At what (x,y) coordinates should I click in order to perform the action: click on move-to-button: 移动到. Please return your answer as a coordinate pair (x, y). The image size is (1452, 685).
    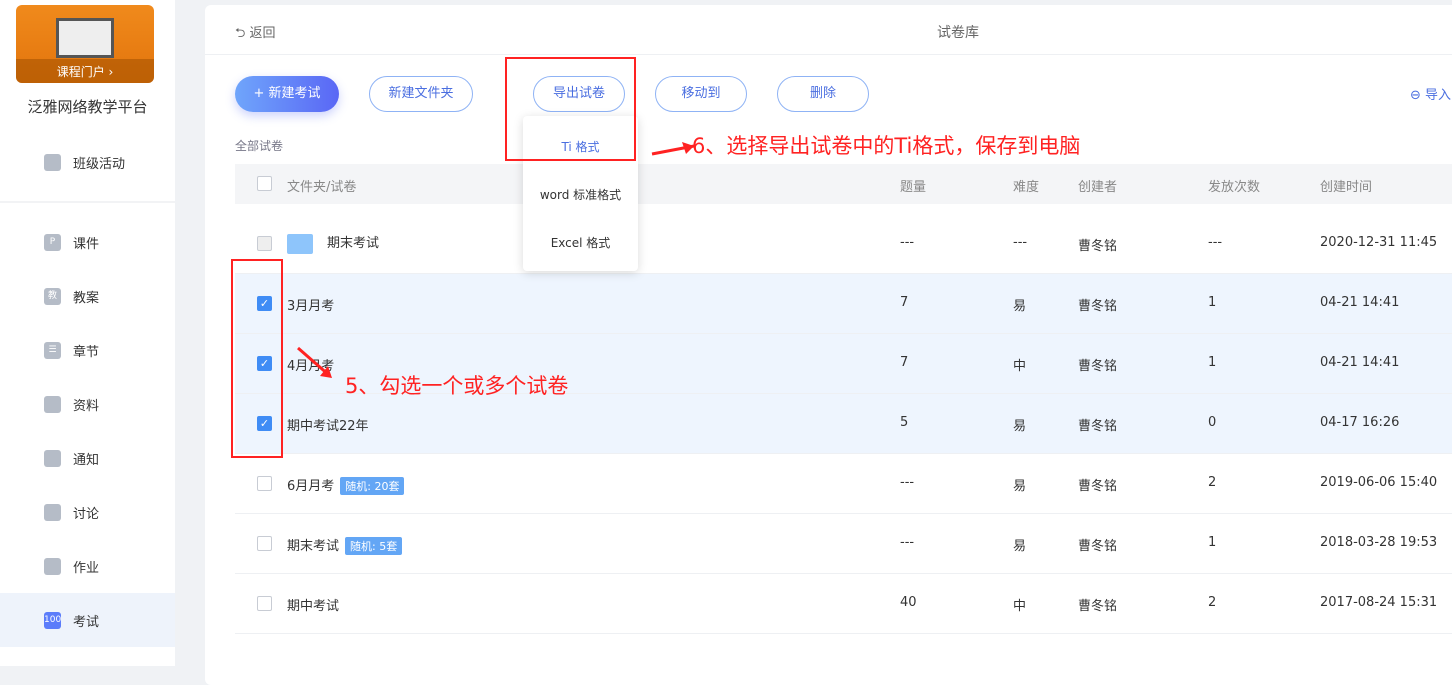
    Looking at the image, I should click on (701, 94).